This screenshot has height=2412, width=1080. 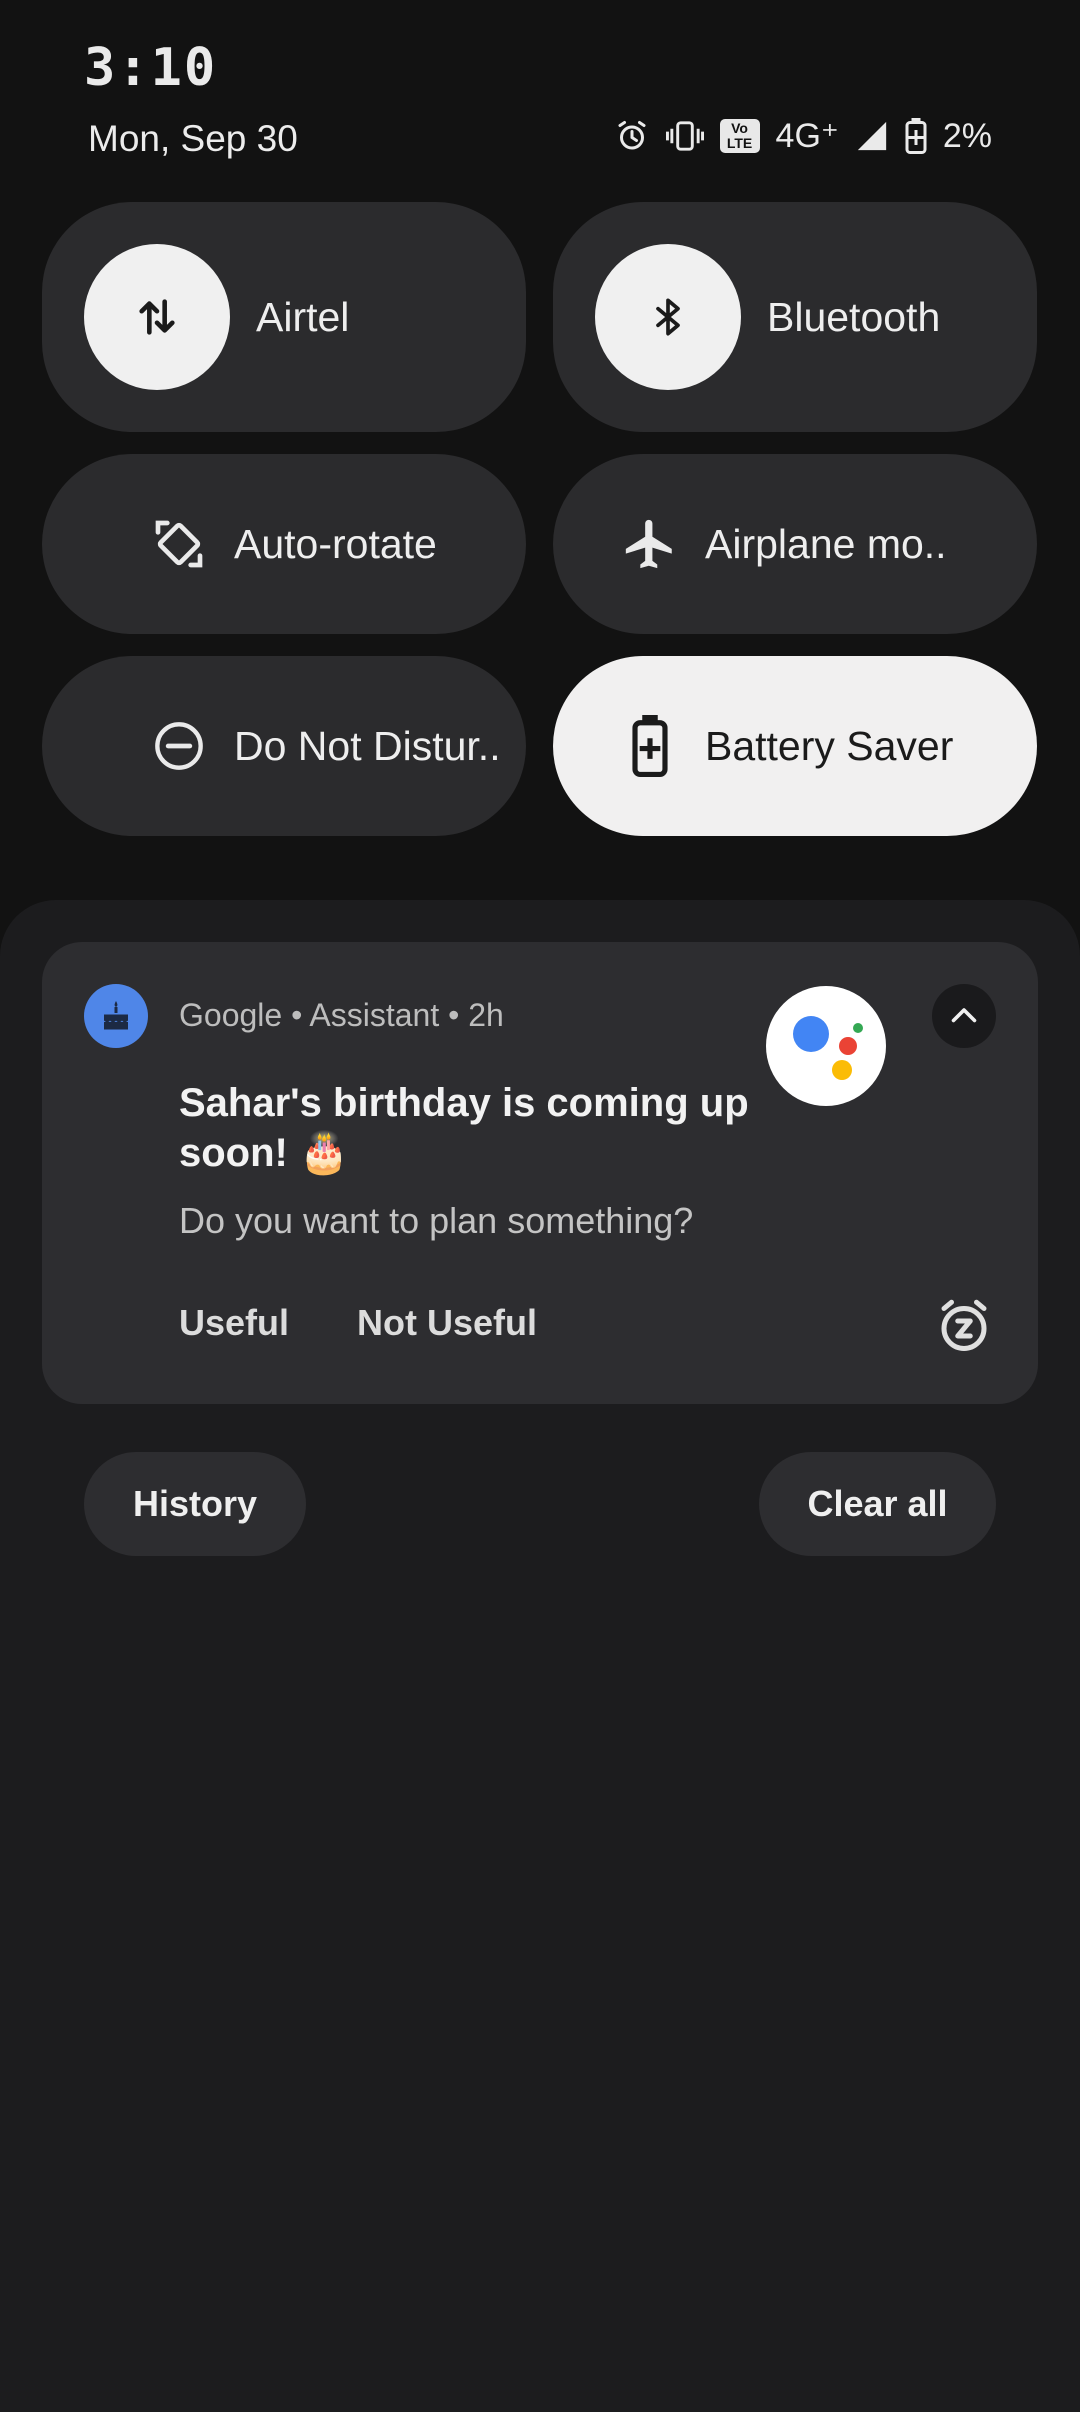 What do you see at coordinates (464, 1128) in the screenshot?
I see `notification-title: Sahar's birthday is coming up soon! 🎂` at bounding box center [464, 1128].